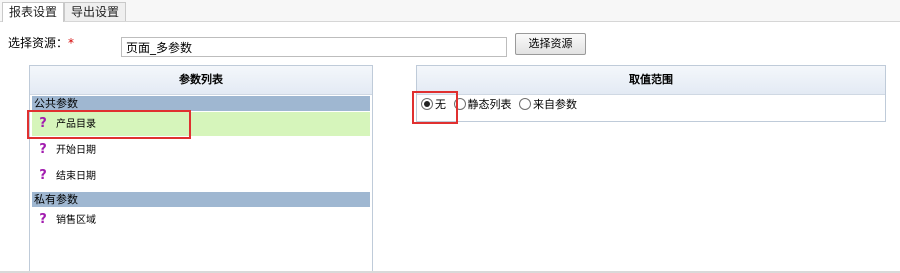  Describe the element at coordinates (38, 43) in the screenshot. I see `select-resource-label-text: 选择资源：` at that location.